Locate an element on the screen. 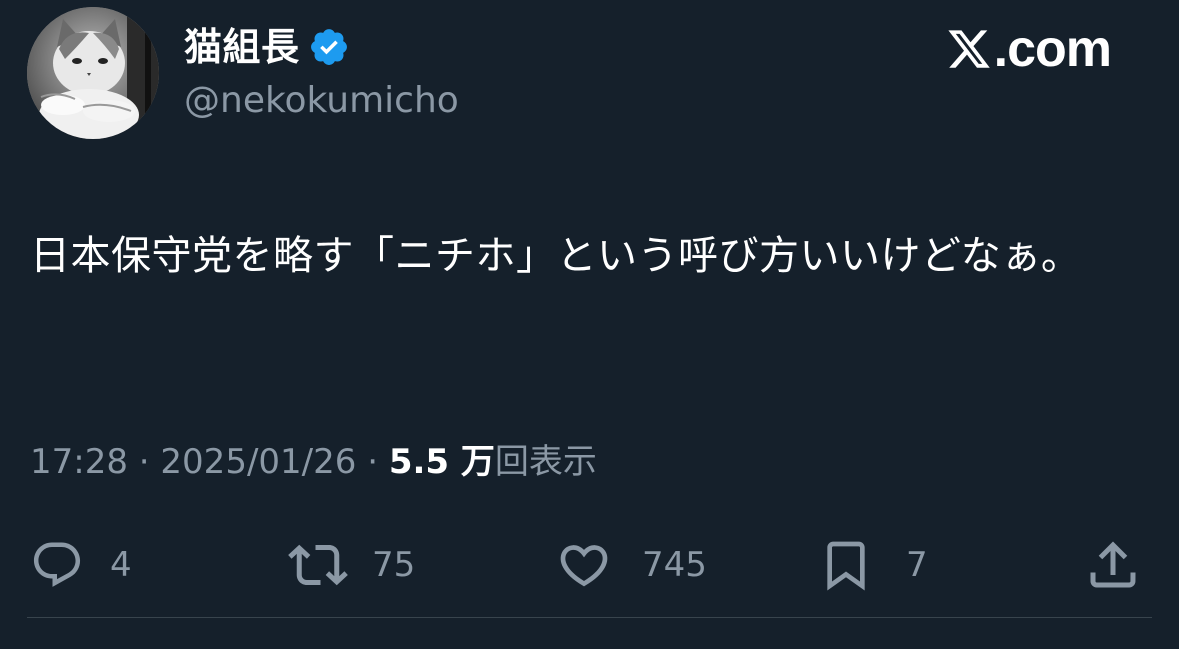 Image resolution: width=1179 pixels, height=649 pixels. views-label: 回表示 is located at coordinates (545, 462).